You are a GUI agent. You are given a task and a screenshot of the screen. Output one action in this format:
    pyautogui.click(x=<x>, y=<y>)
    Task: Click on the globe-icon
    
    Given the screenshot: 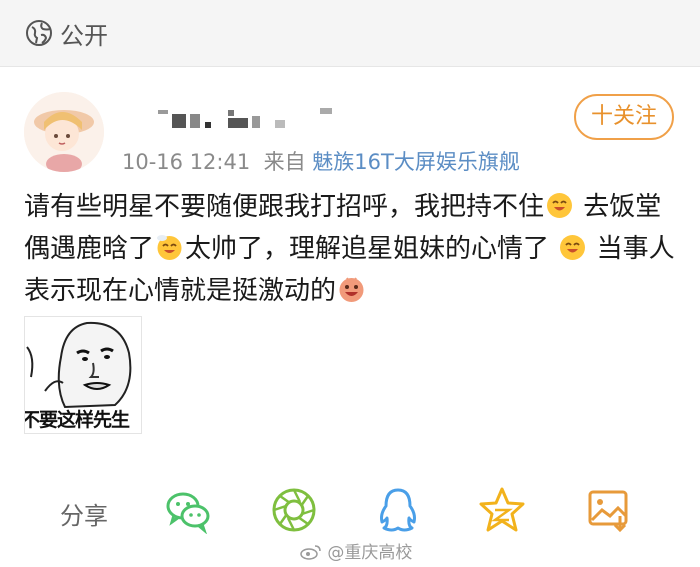 What is the action you would take?
    pyautogui.click(x=39, y=33)
    